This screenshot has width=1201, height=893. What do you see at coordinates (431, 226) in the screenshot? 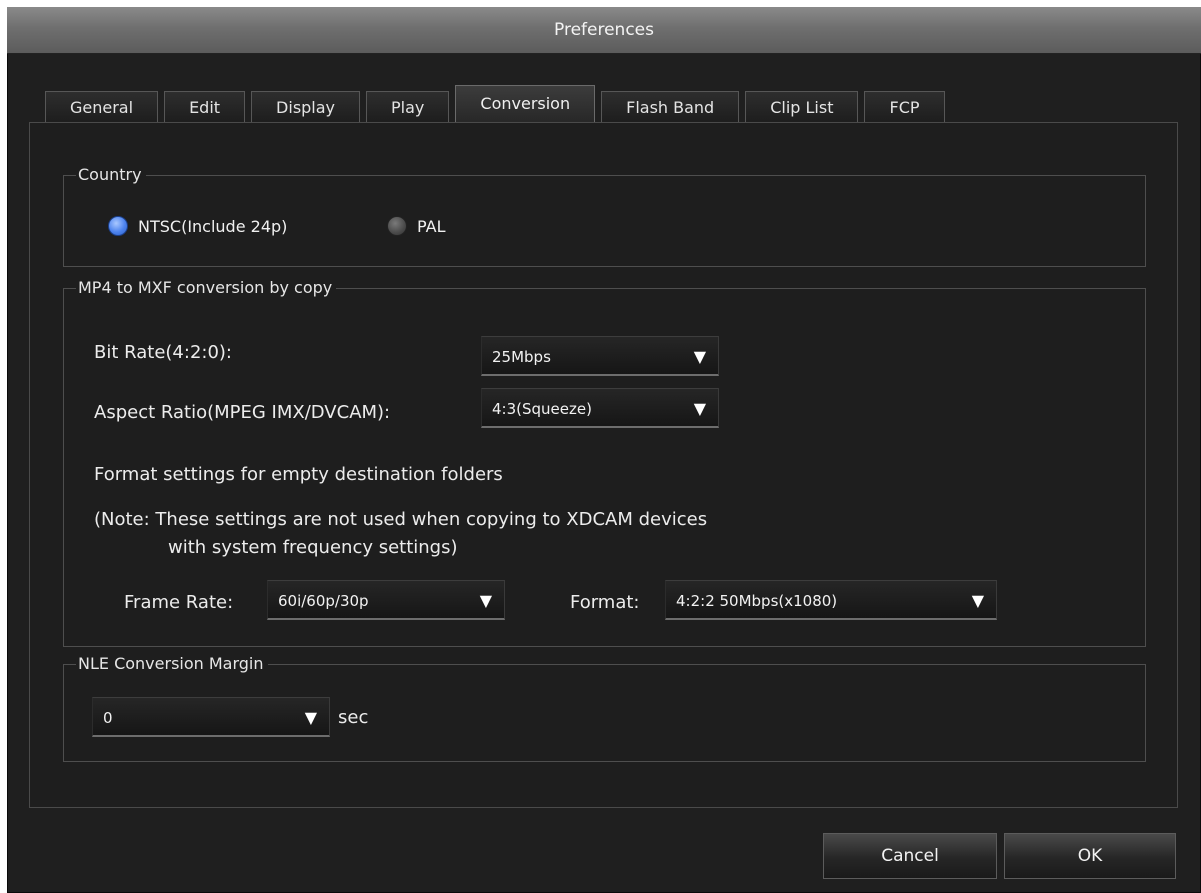
I see `radio-pal-label: PAL` at bounding box center [431, 226].